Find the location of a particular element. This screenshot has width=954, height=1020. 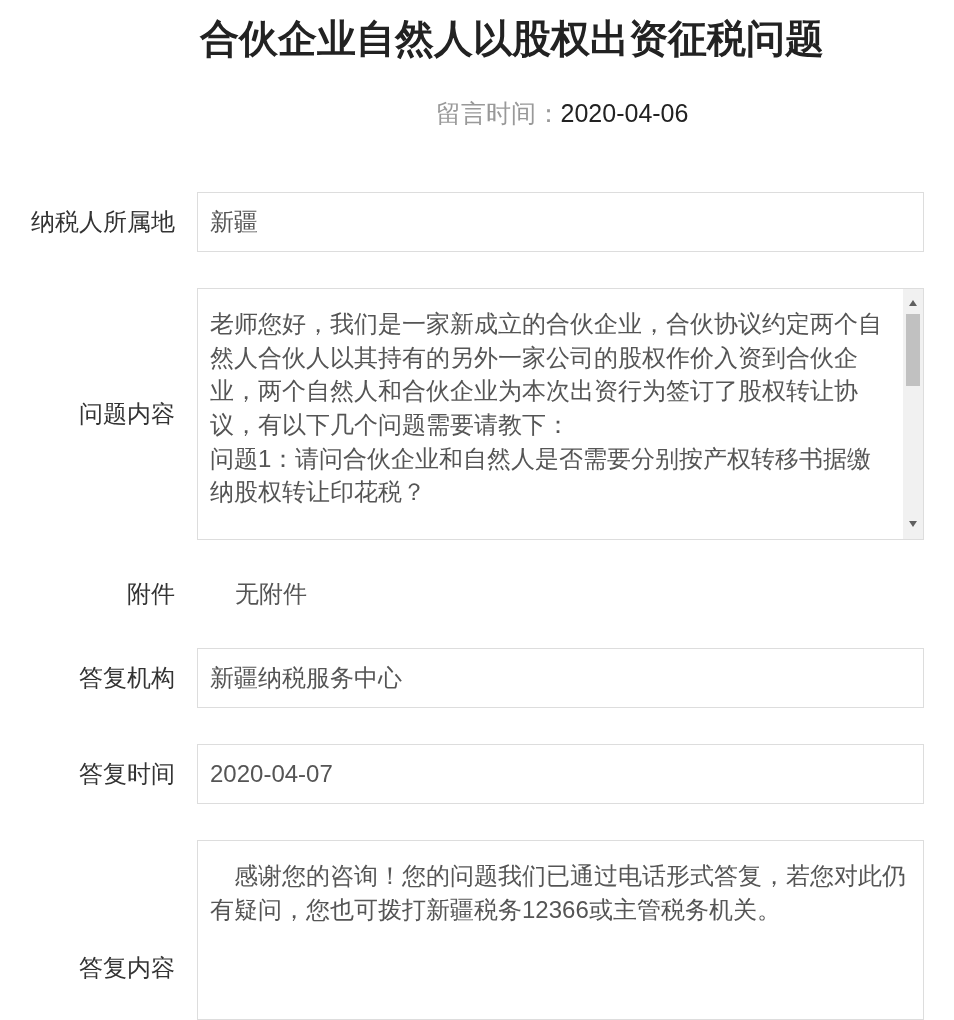

time-label: 留言时间： is located at coordinates (498, 112).